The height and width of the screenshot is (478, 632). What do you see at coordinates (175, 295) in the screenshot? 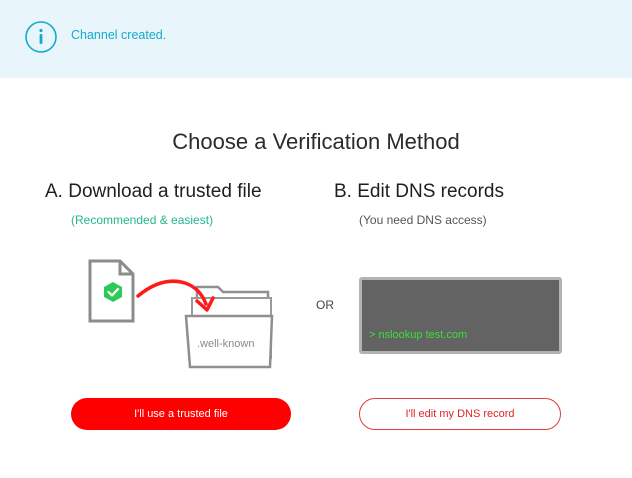
I see `arrow-icon` at bounding box center [175, 295].